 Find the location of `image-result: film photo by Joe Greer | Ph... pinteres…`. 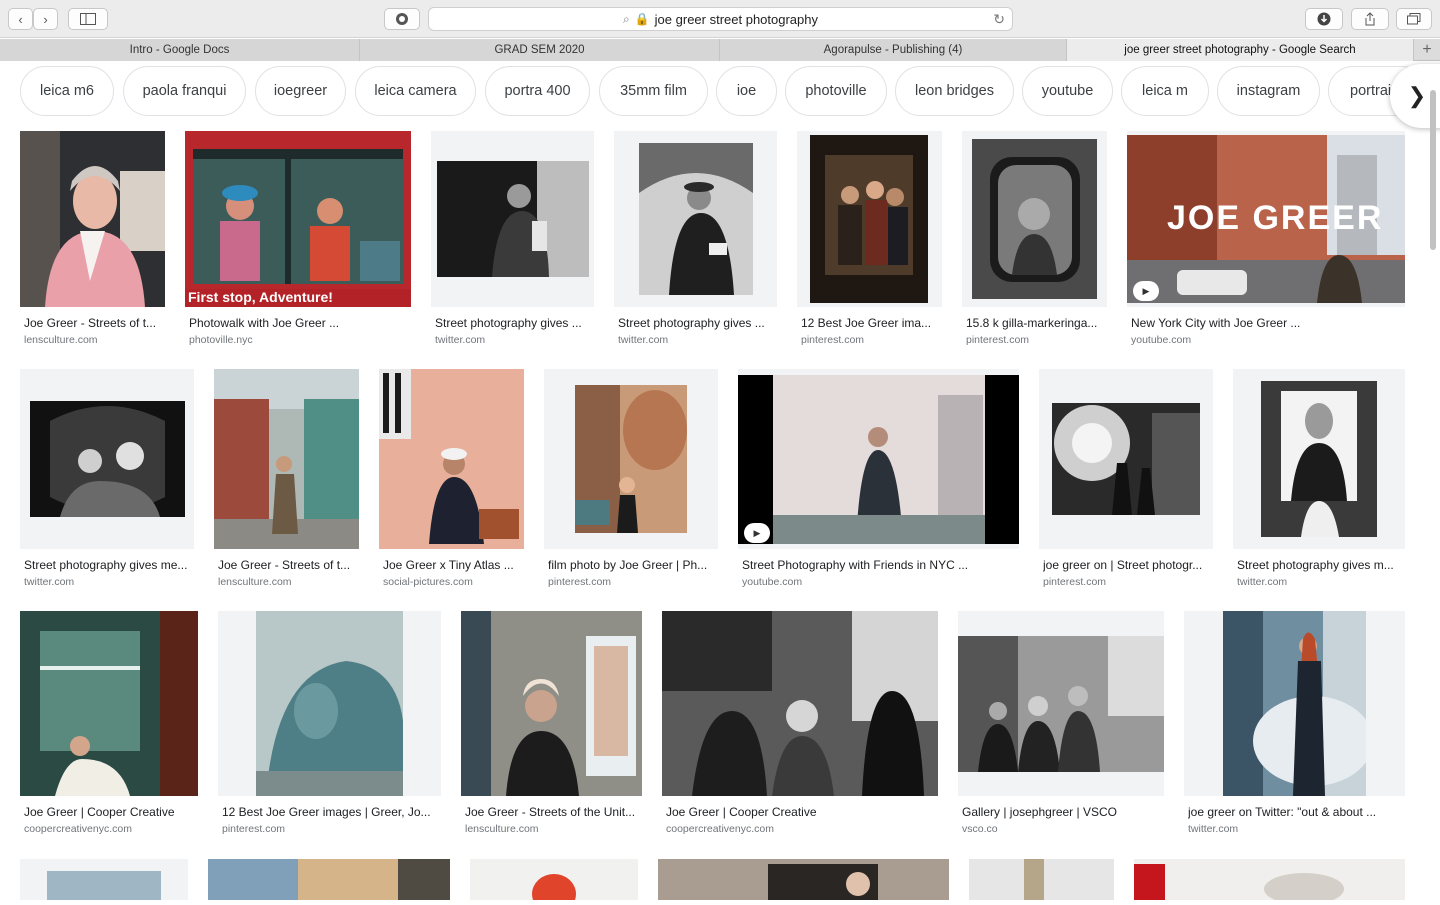

image-result: film photo by Joe Greer | Ph... pinteres… is located at coordinates (631, 479).